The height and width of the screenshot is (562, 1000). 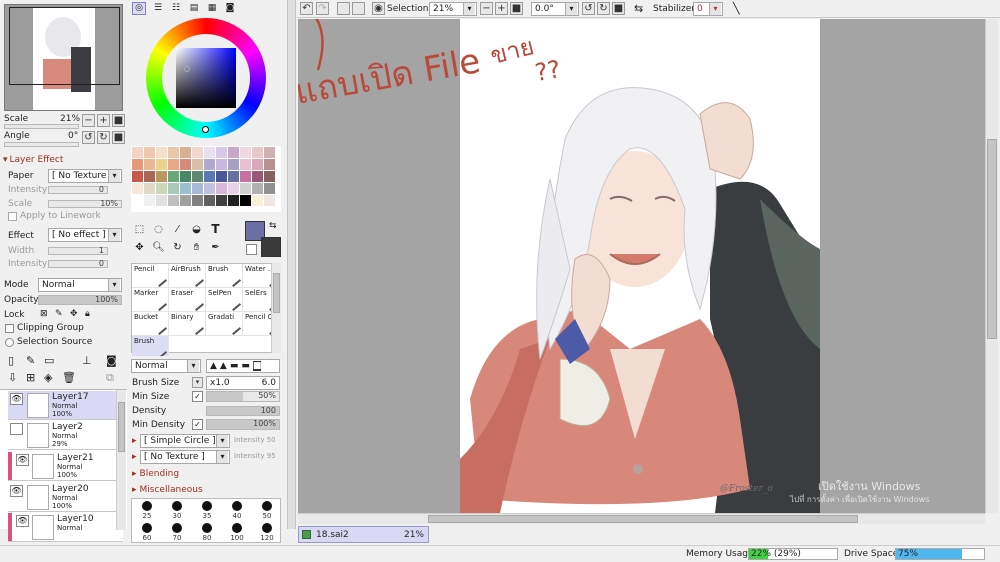 What do you see at coordinates (87, 314) in the screenshot?
I see `lock-all-icon: 🔒︎` at bounding box center [87, 314].